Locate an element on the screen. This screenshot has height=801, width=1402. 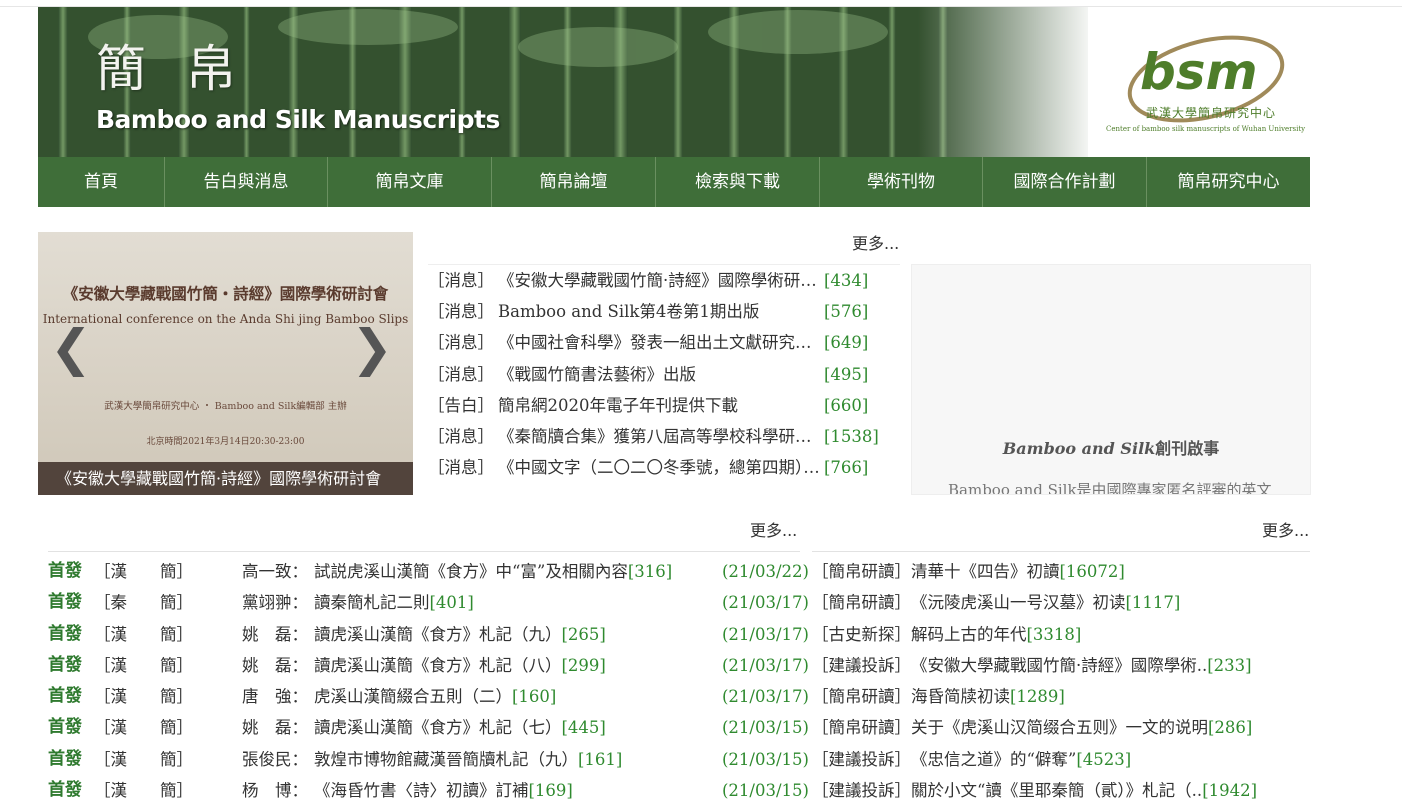
news-title-link: 《秦簡牘合集》獲第八屆高等學校科學研究優秀成果獎 is located at coordinates (660, 436).